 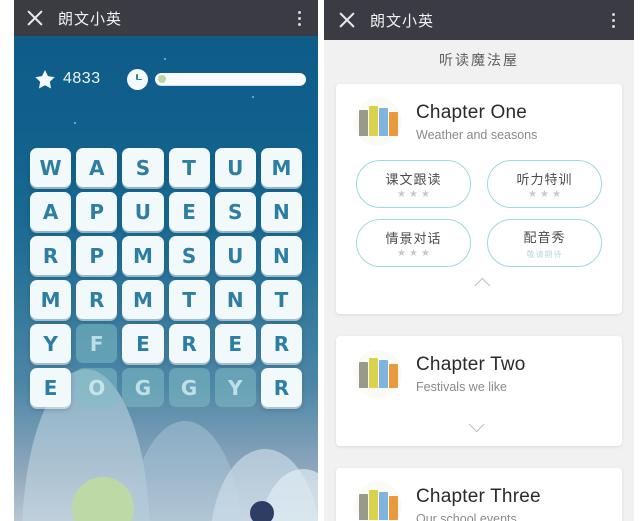 I want to click on clock-icon, so click(x=137, y=79).